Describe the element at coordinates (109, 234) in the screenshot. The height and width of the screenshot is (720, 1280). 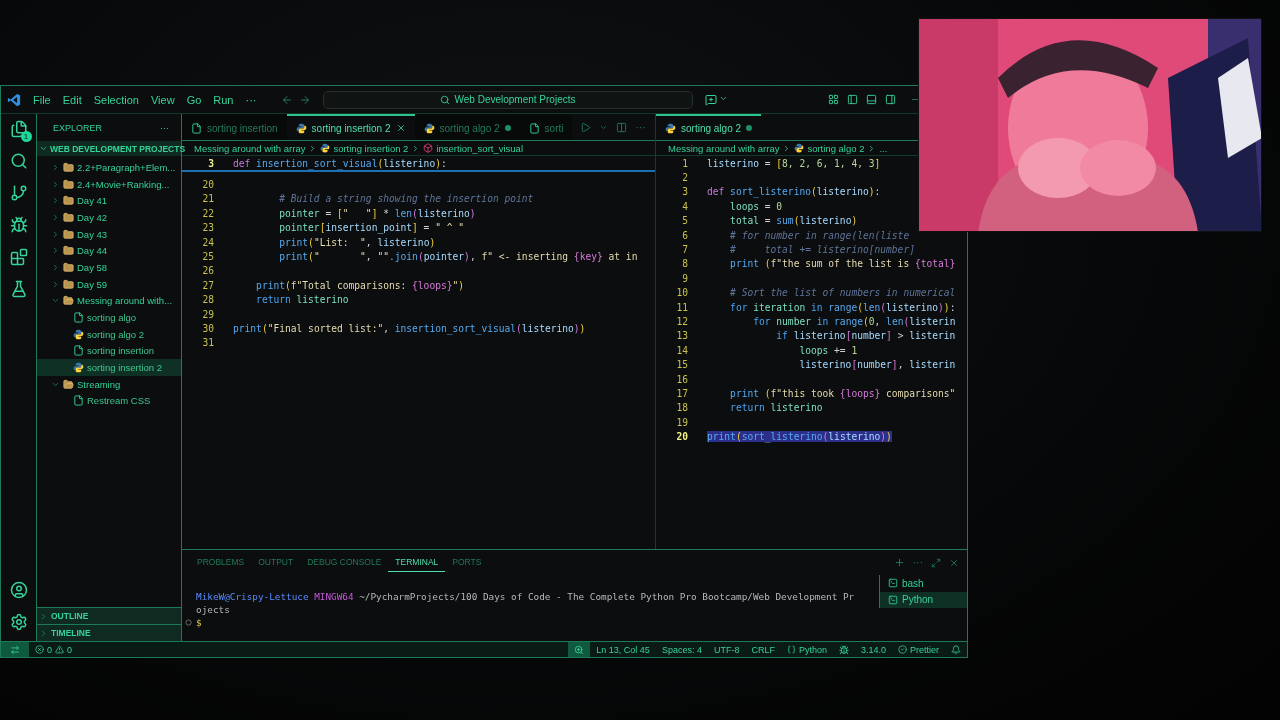
I see `tree-item: Day 43` at that location.